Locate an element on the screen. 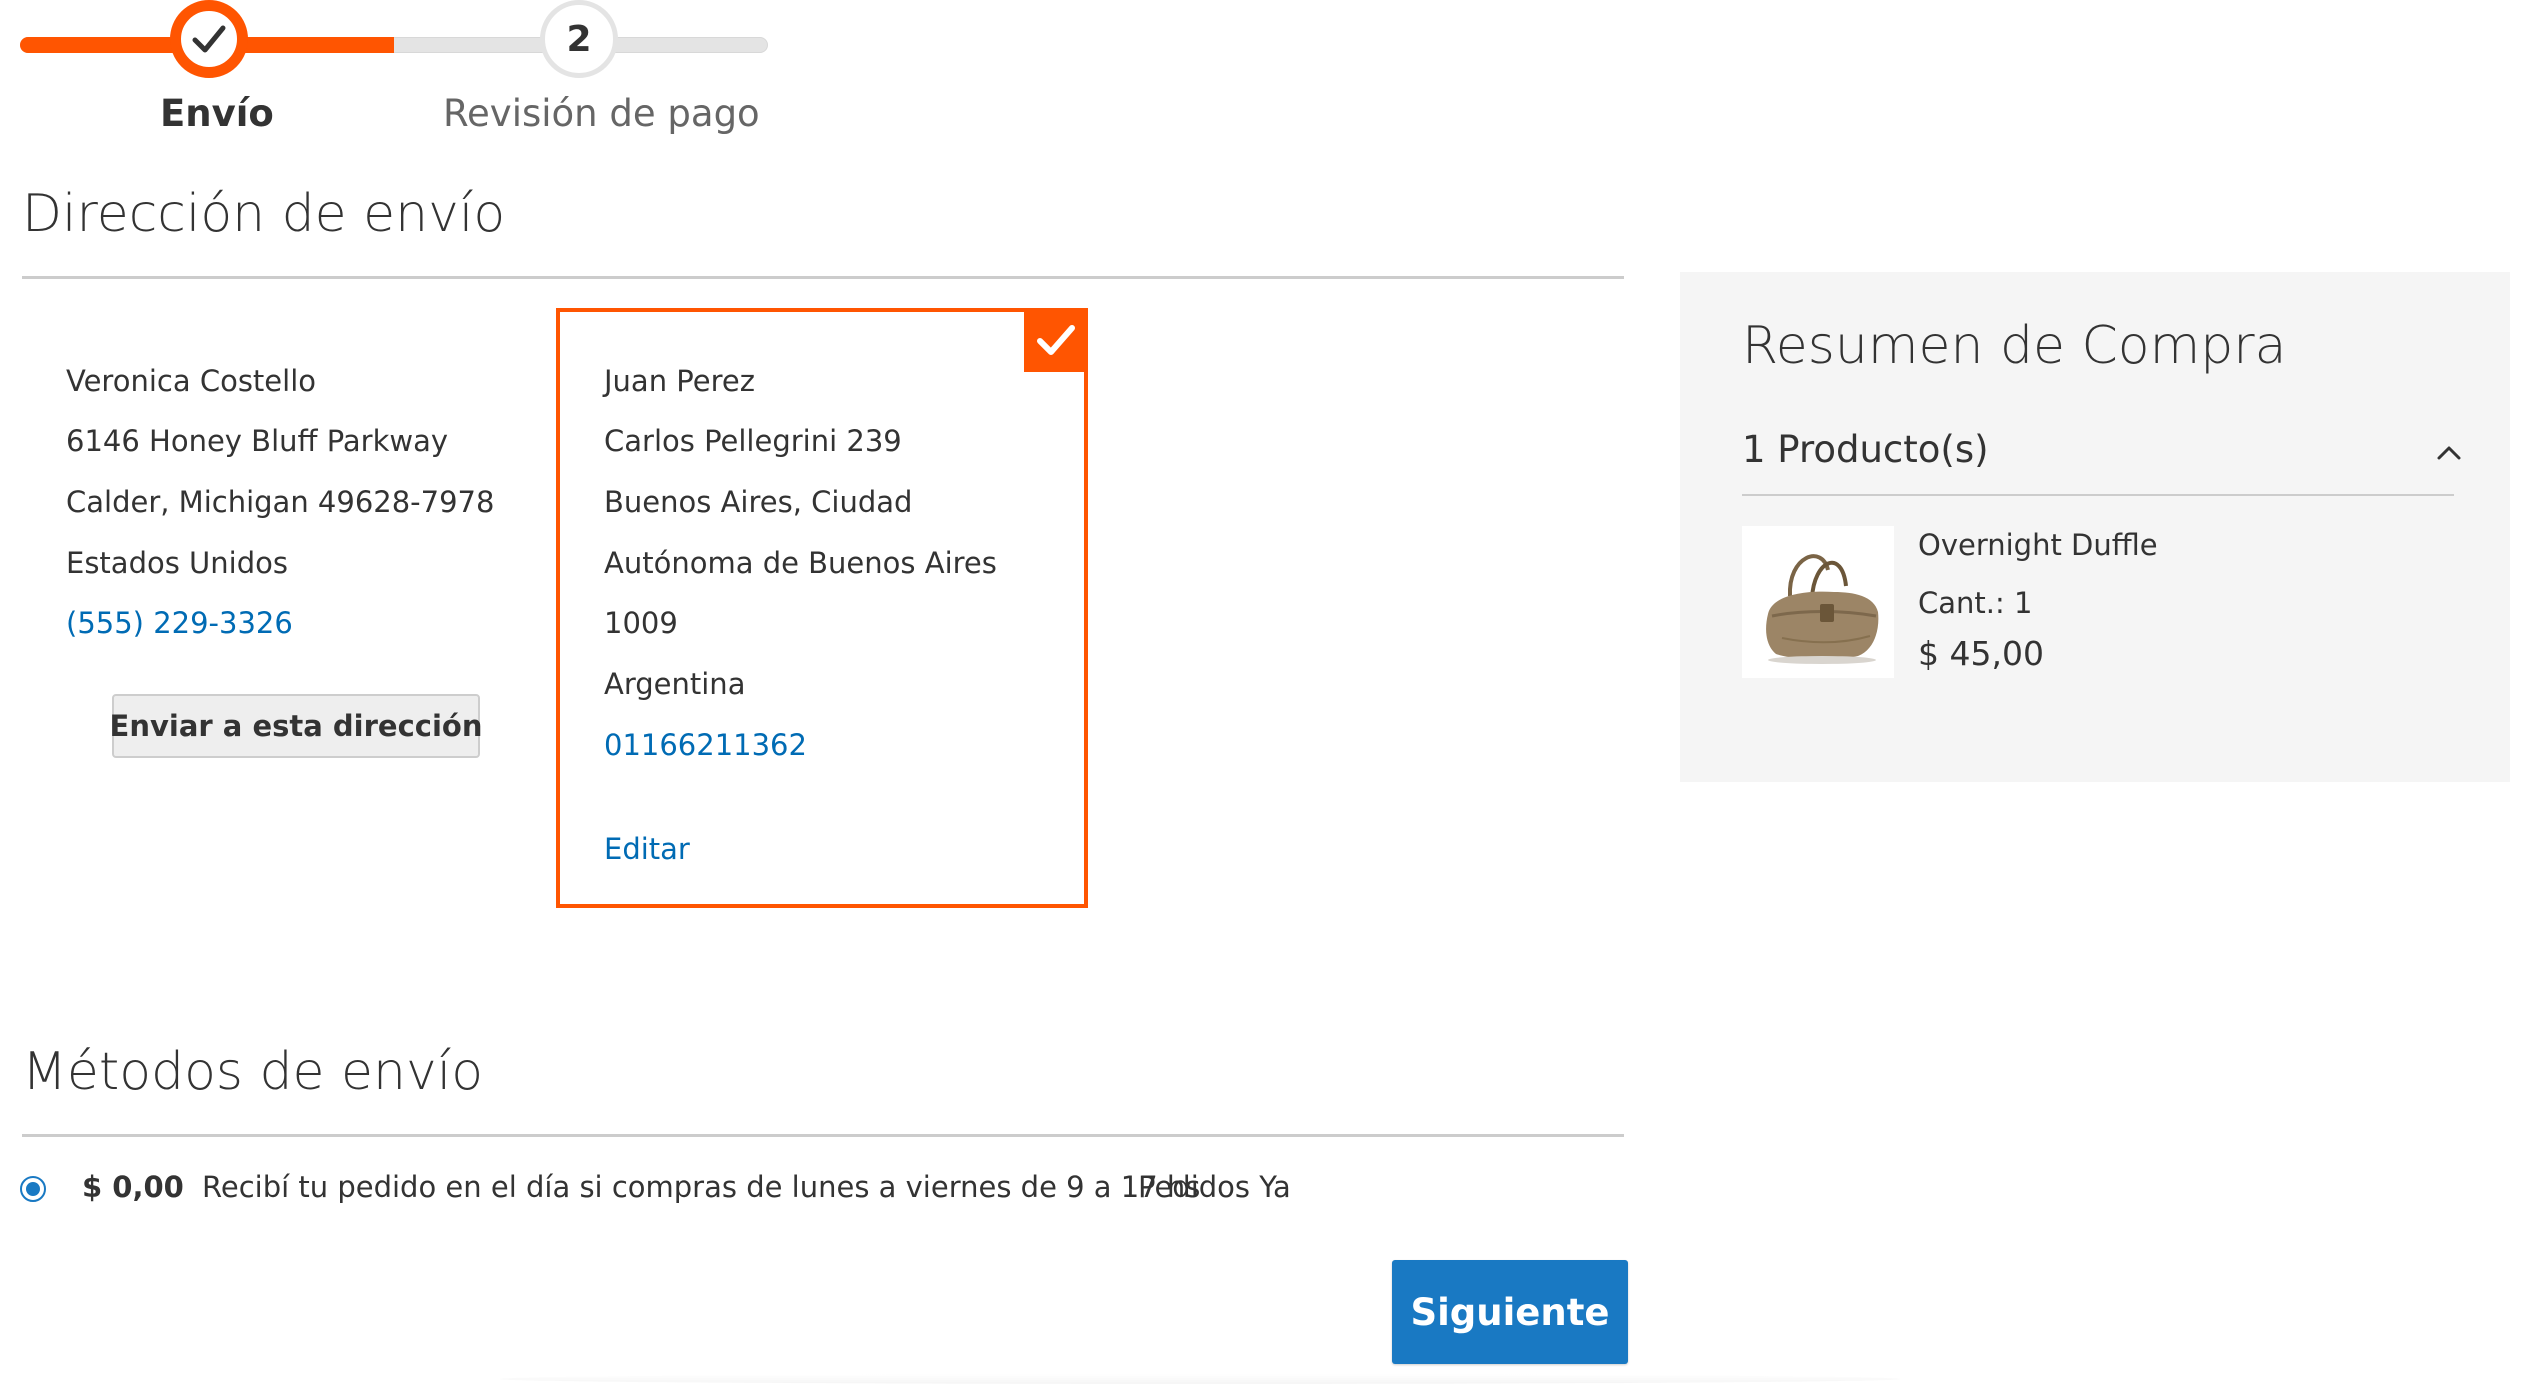 The image size is (2528, 1384). address-phone-link: 01166211362 is located at coordinates (705, 745).